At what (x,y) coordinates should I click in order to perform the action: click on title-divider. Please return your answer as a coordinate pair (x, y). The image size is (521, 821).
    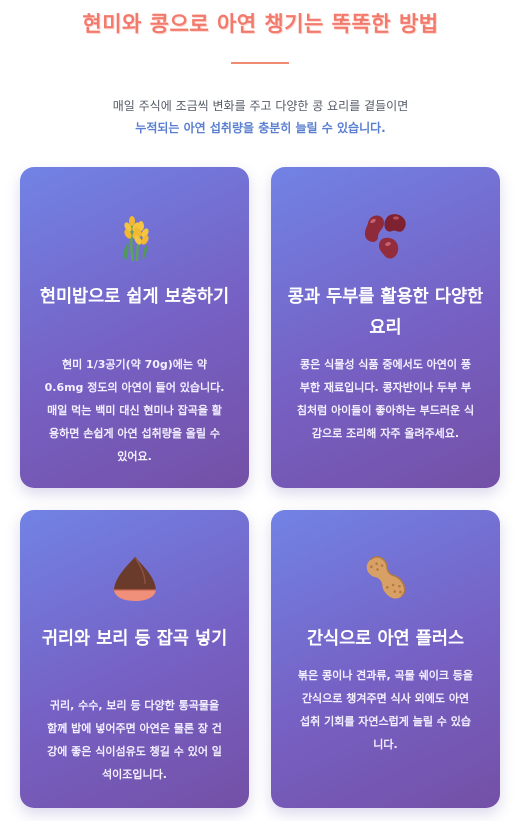
    Looking at the image, I should click on (260, 63).